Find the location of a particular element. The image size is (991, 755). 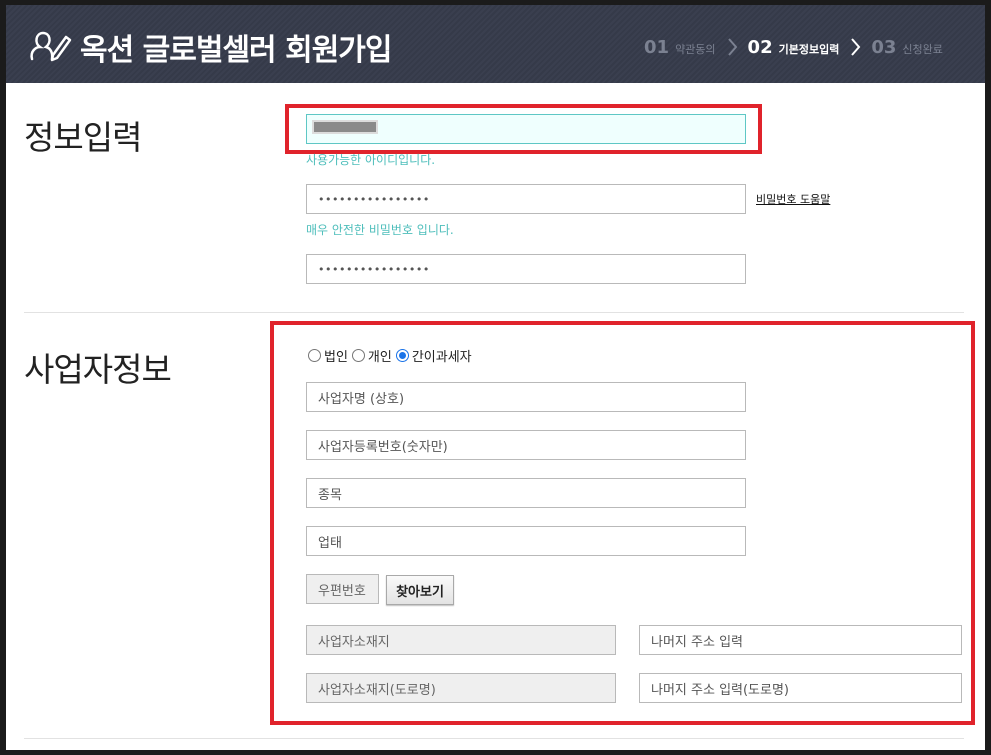

business-category-input: 업태 is located at coordinates (526, 541).